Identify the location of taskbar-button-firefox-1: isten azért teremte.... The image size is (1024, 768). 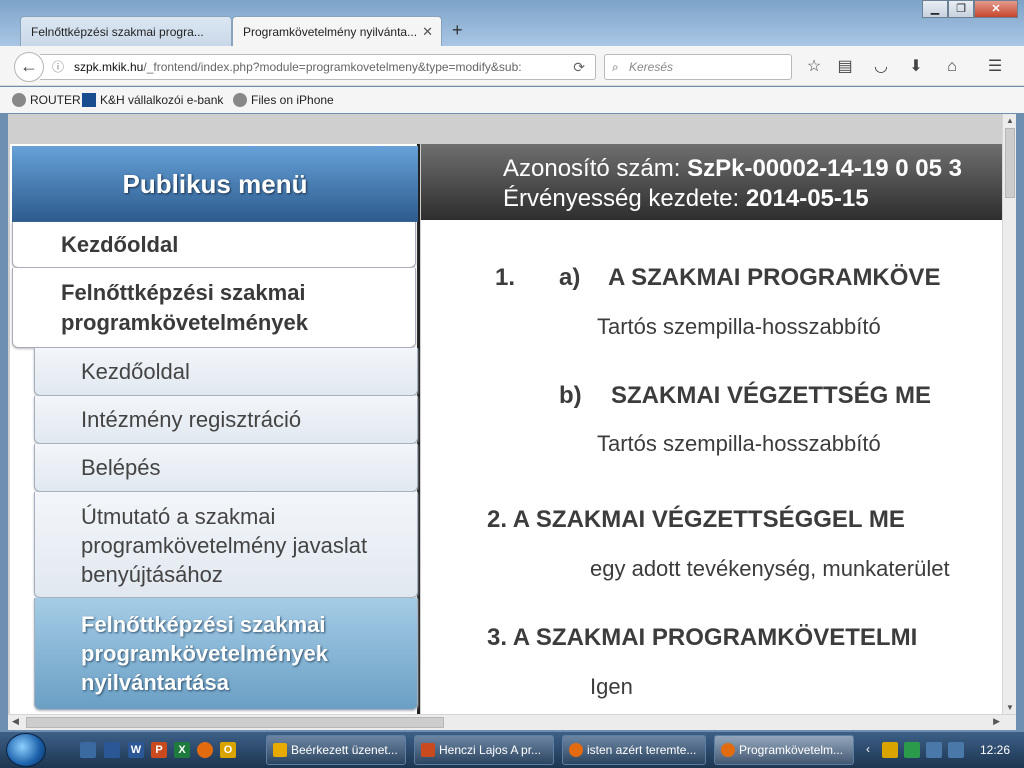
(634, 750).